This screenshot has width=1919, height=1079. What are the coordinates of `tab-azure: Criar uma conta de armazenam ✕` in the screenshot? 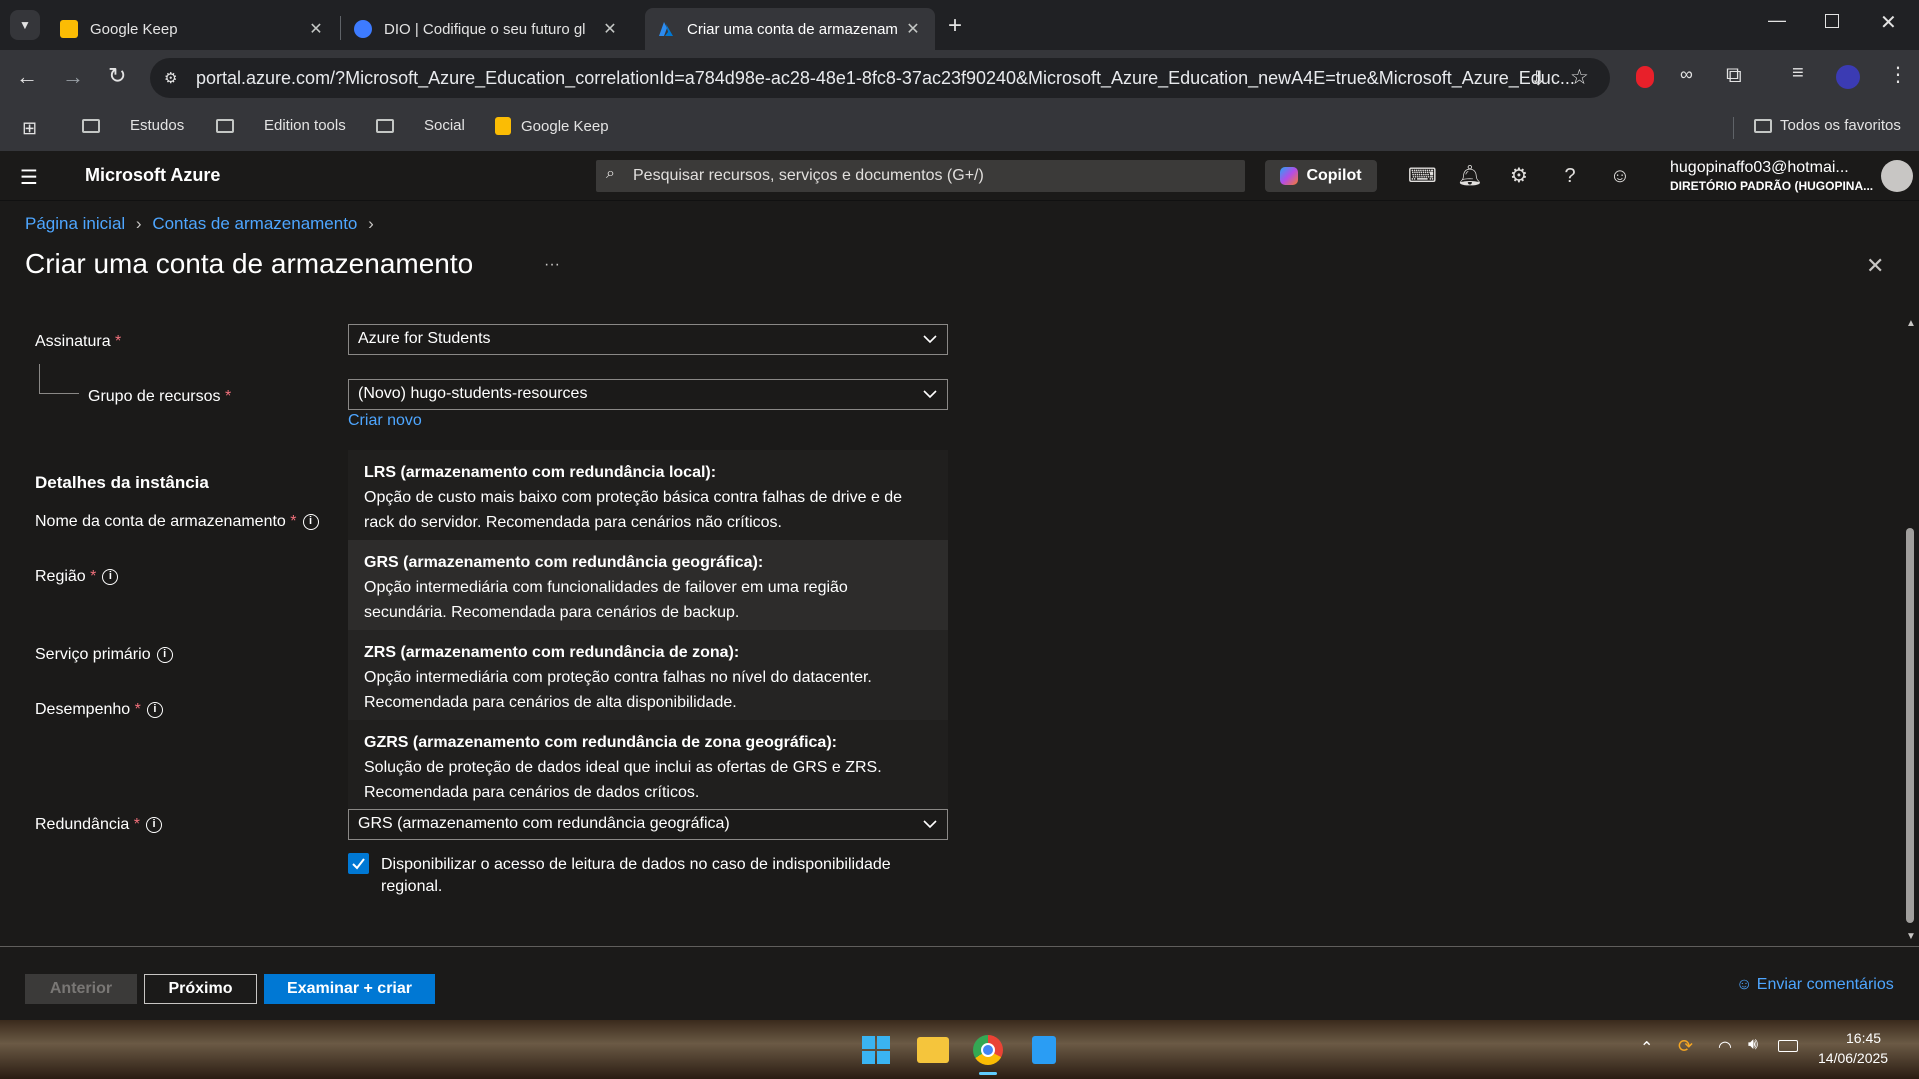 It's located at (790, 29).